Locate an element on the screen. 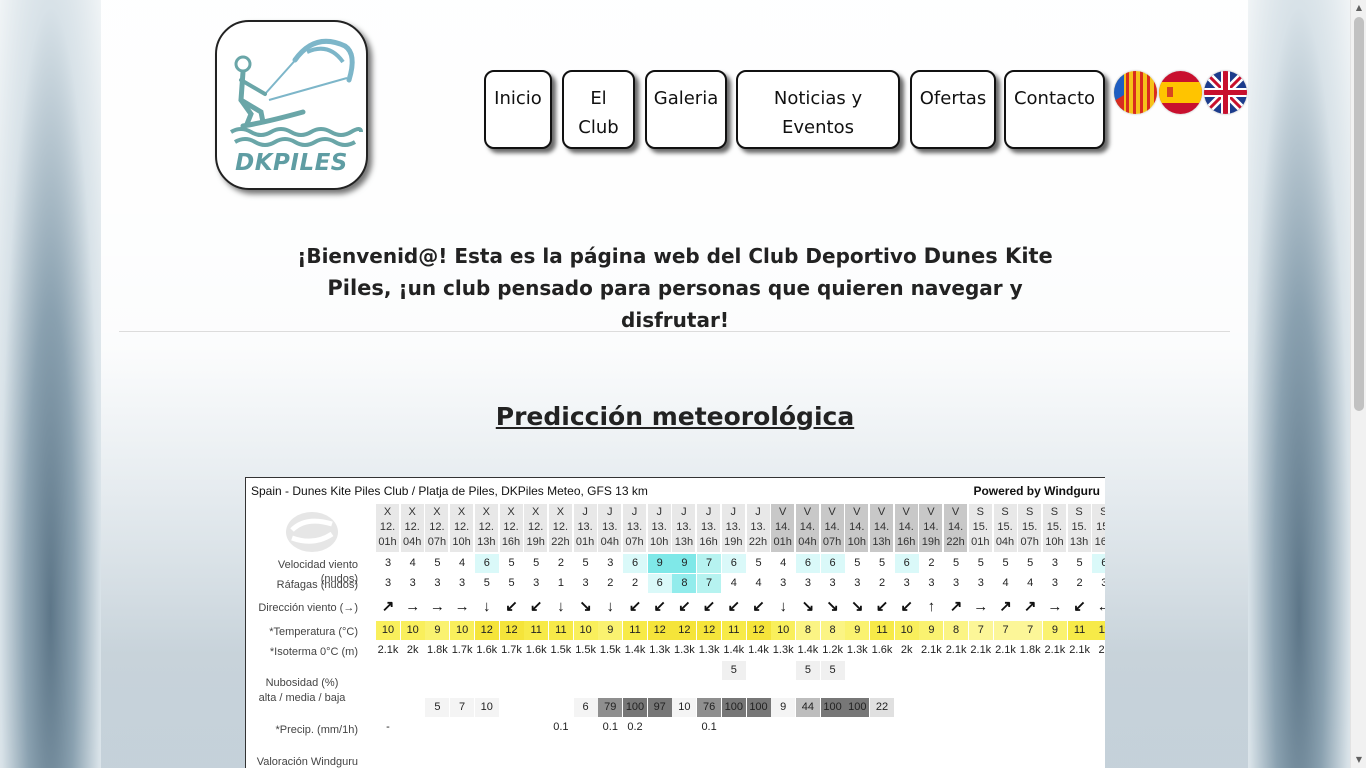 The height and width of the screenshot is (768, 1366). scroll-down-arrow-icon: ▼ is located at coordinates (1358, 760).